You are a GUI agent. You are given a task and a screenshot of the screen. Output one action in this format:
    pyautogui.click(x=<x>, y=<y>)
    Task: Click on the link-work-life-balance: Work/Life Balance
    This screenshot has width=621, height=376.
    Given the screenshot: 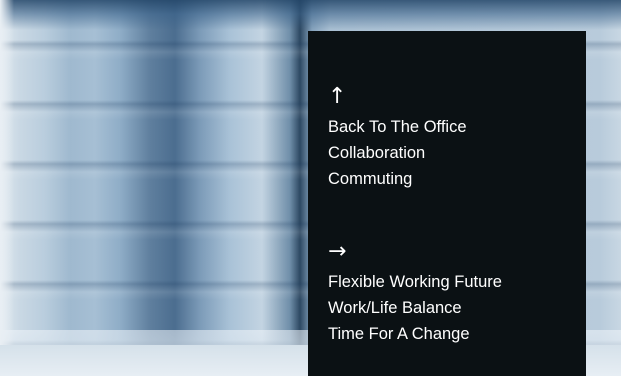 What is the action you would take?
    pyautogui.click(x=415, y=308)
    